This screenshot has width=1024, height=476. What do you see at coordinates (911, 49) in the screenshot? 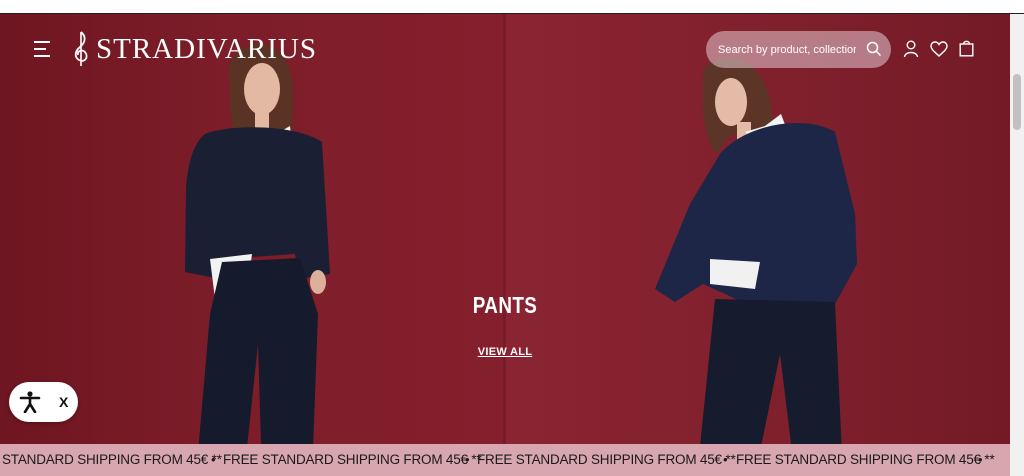
I see `user-account-icon` at bounding box center [911, 49].